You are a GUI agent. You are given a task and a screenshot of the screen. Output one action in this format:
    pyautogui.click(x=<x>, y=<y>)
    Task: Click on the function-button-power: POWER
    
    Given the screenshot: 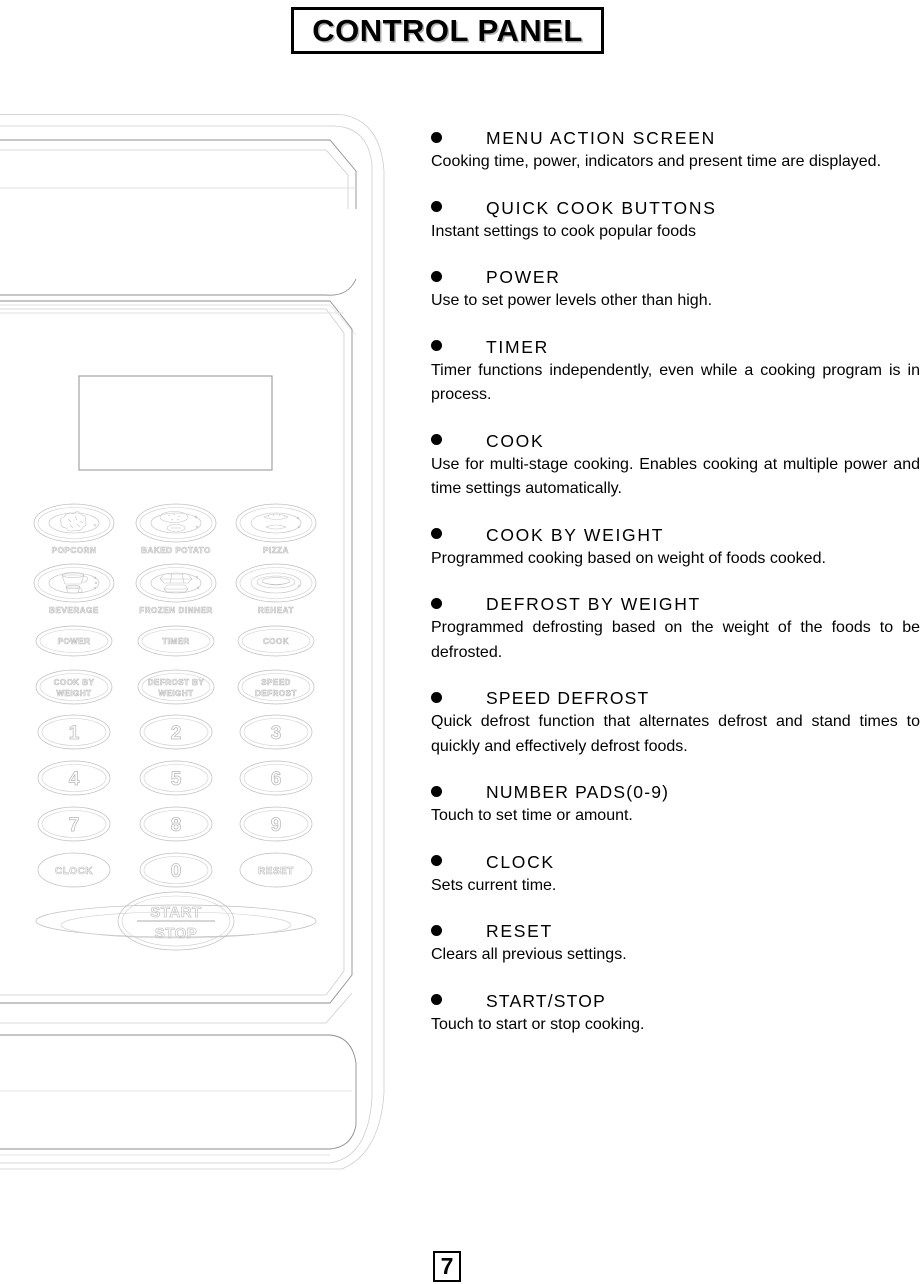 What is the action you would take?
    pyautogui.click(x=74, y=641)
    